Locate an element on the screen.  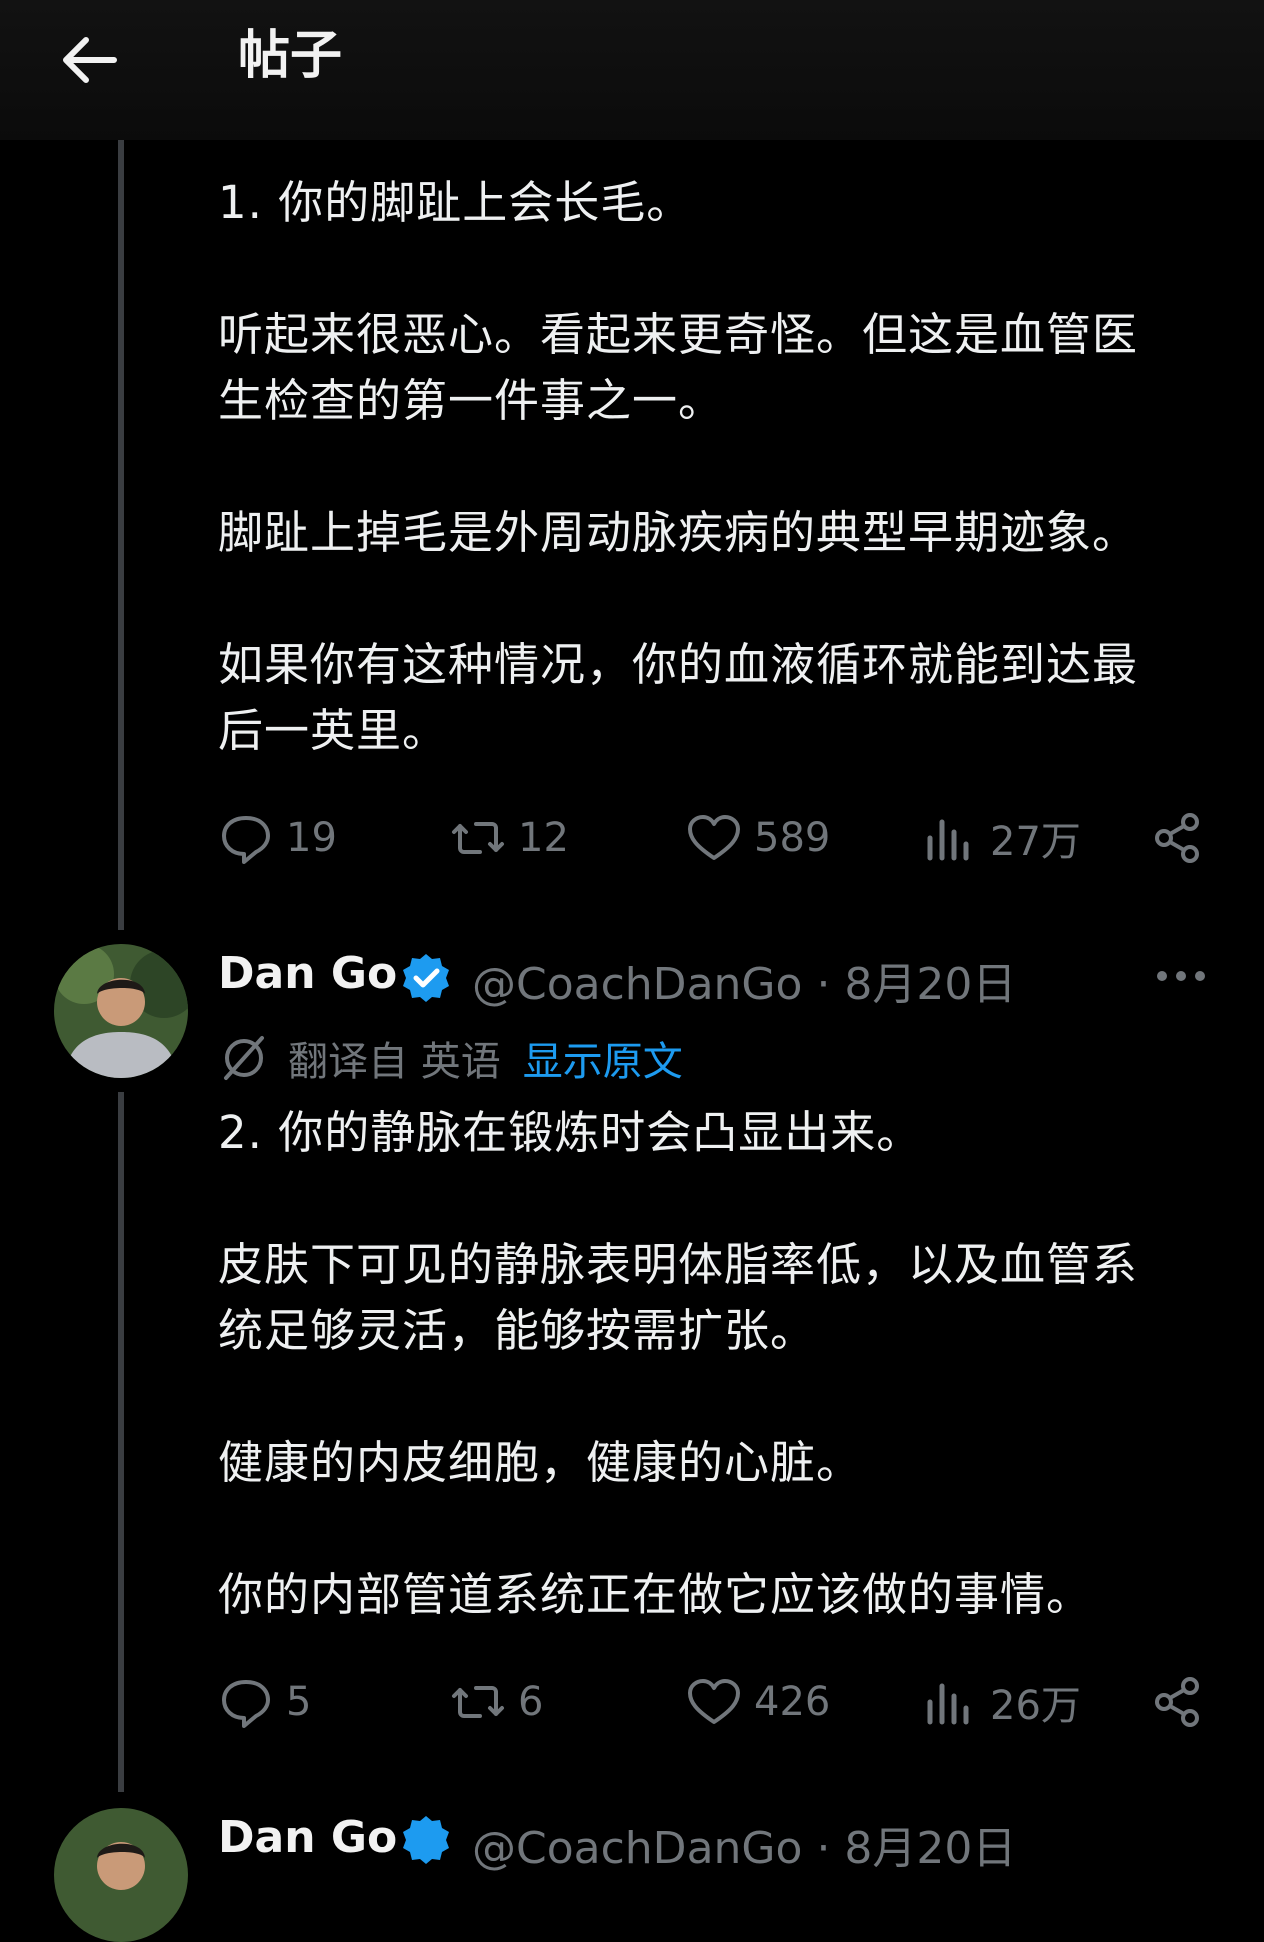
post1-line: 脚趾上掉毛是外周动脉疾病的典型早期迹象。 is located at coordinates (678, 532).